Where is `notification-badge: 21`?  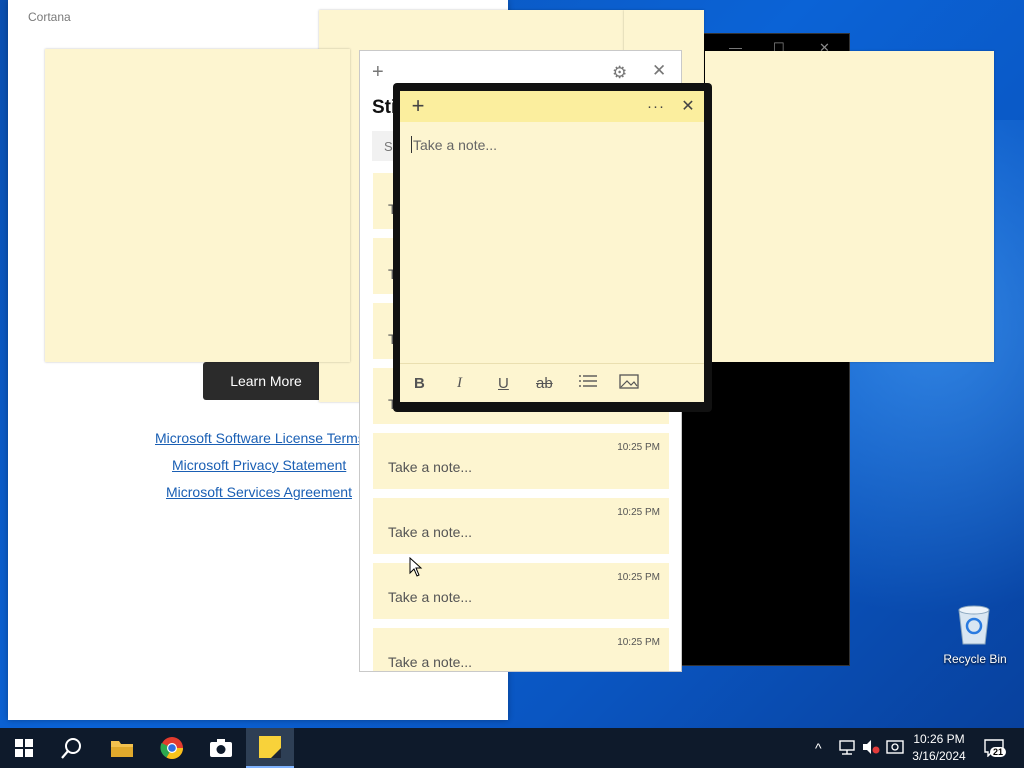
notification-badge: 21 is located at coordinates (998, 752).